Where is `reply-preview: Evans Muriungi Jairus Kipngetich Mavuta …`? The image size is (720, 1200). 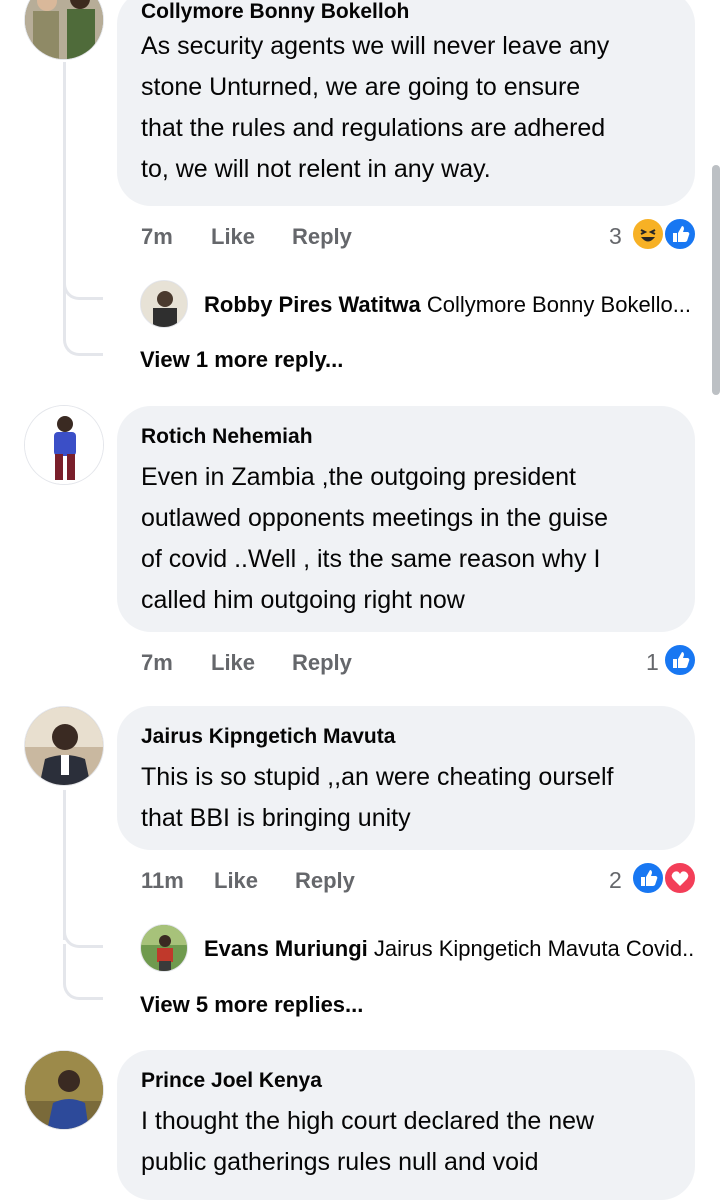 reply-preview: Evans Muriungi Jairus Kipngetich Mavuta … is located at coordinates (449, 949).